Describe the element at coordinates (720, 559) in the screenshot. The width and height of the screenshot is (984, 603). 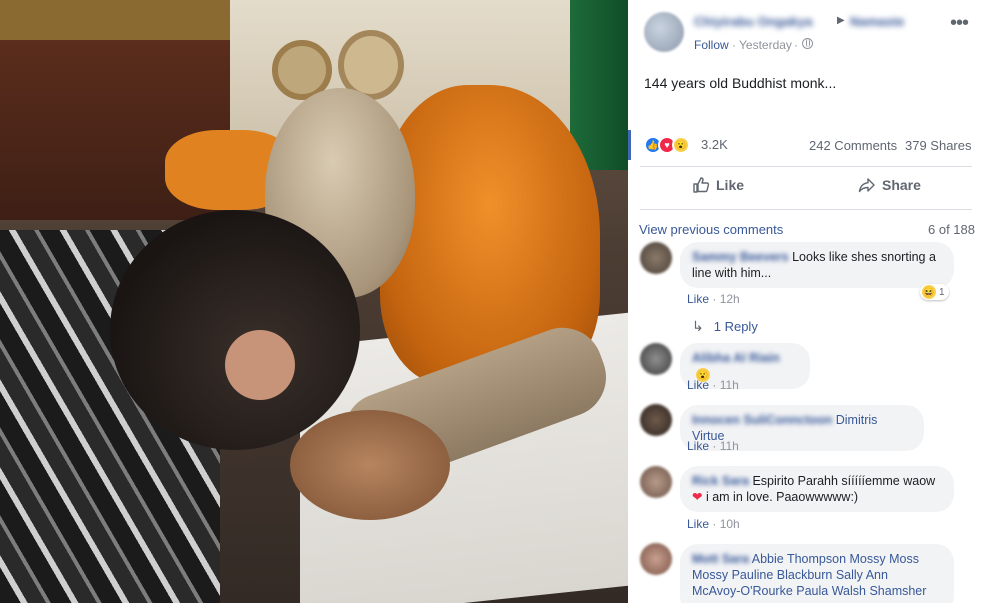
I see `commenter-name: Mott Sara` at that location.